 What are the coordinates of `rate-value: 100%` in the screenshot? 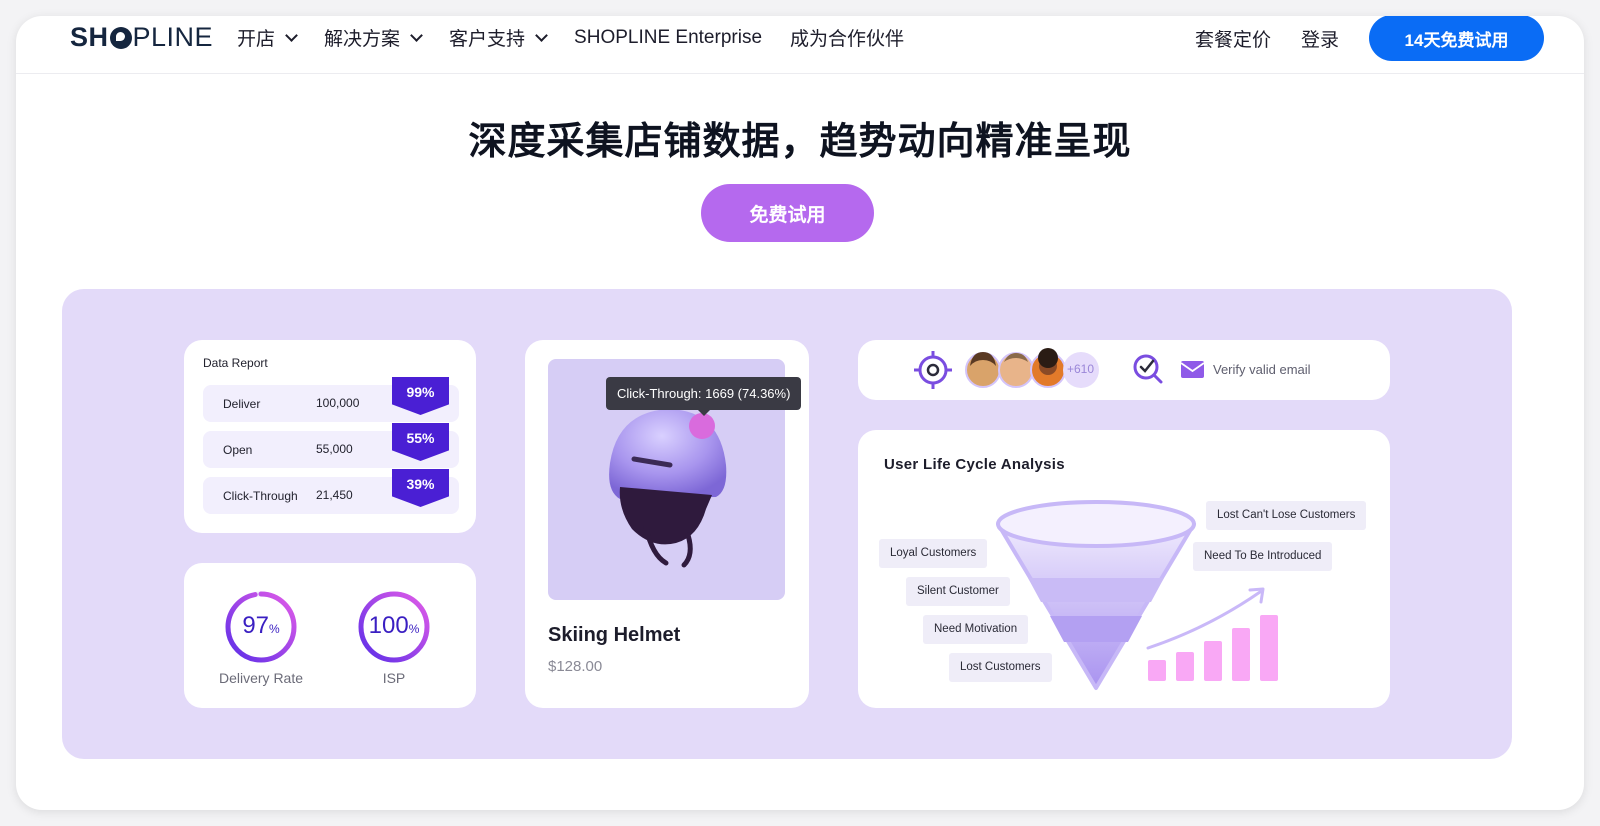 It's located at (394, 625).